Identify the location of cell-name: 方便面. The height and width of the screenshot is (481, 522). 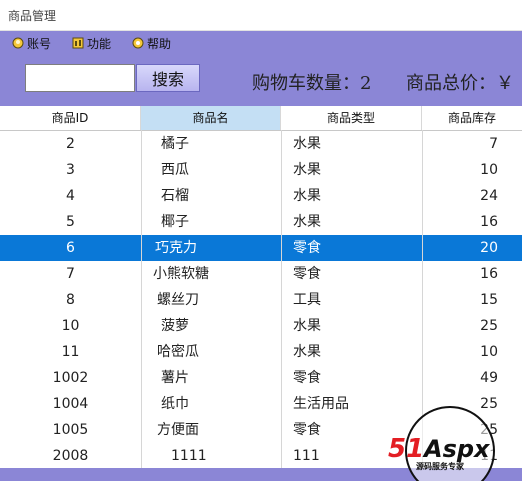
(211, 430).